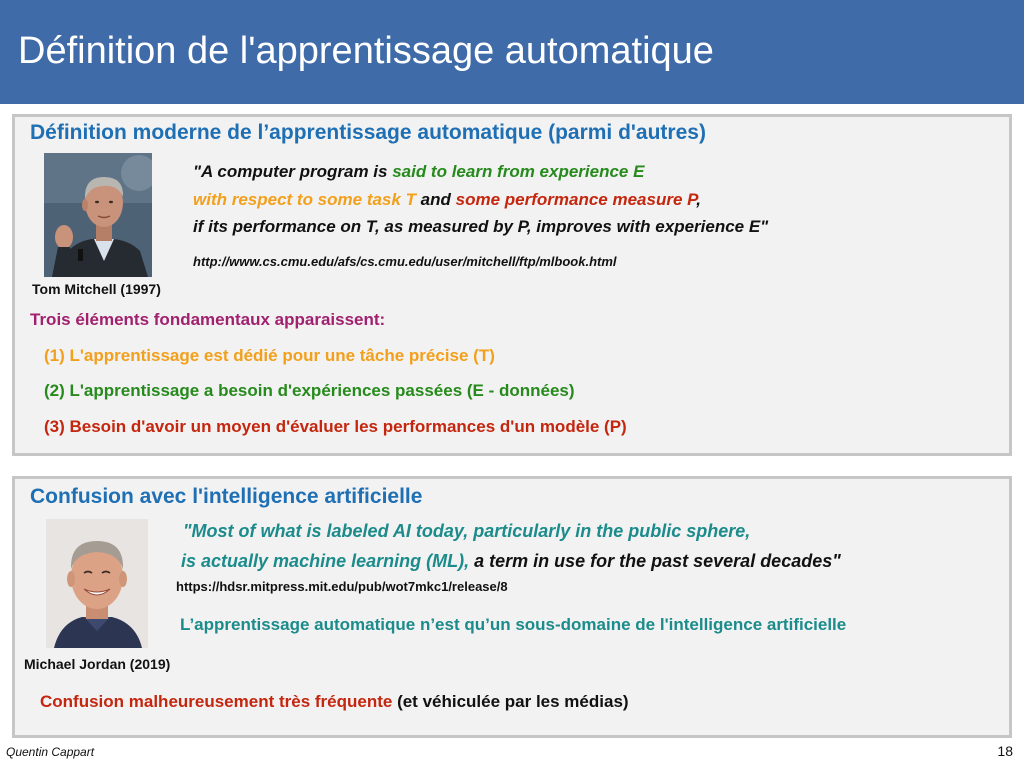 This screenshot has height=768, width=1024. What do you see at coordinates (698, 199) in the screenshot?
I see `quote-text: ,` at bounding box center [698, 199].